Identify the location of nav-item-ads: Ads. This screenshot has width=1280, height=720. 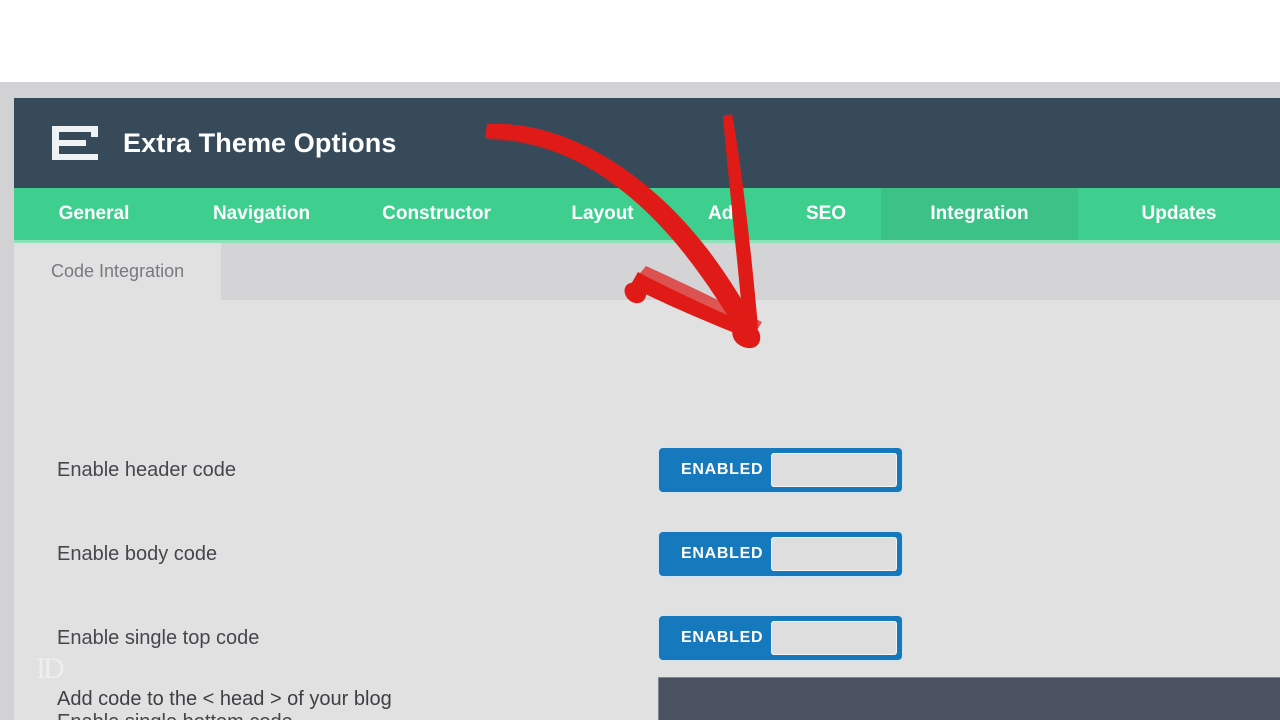
(726, 214).